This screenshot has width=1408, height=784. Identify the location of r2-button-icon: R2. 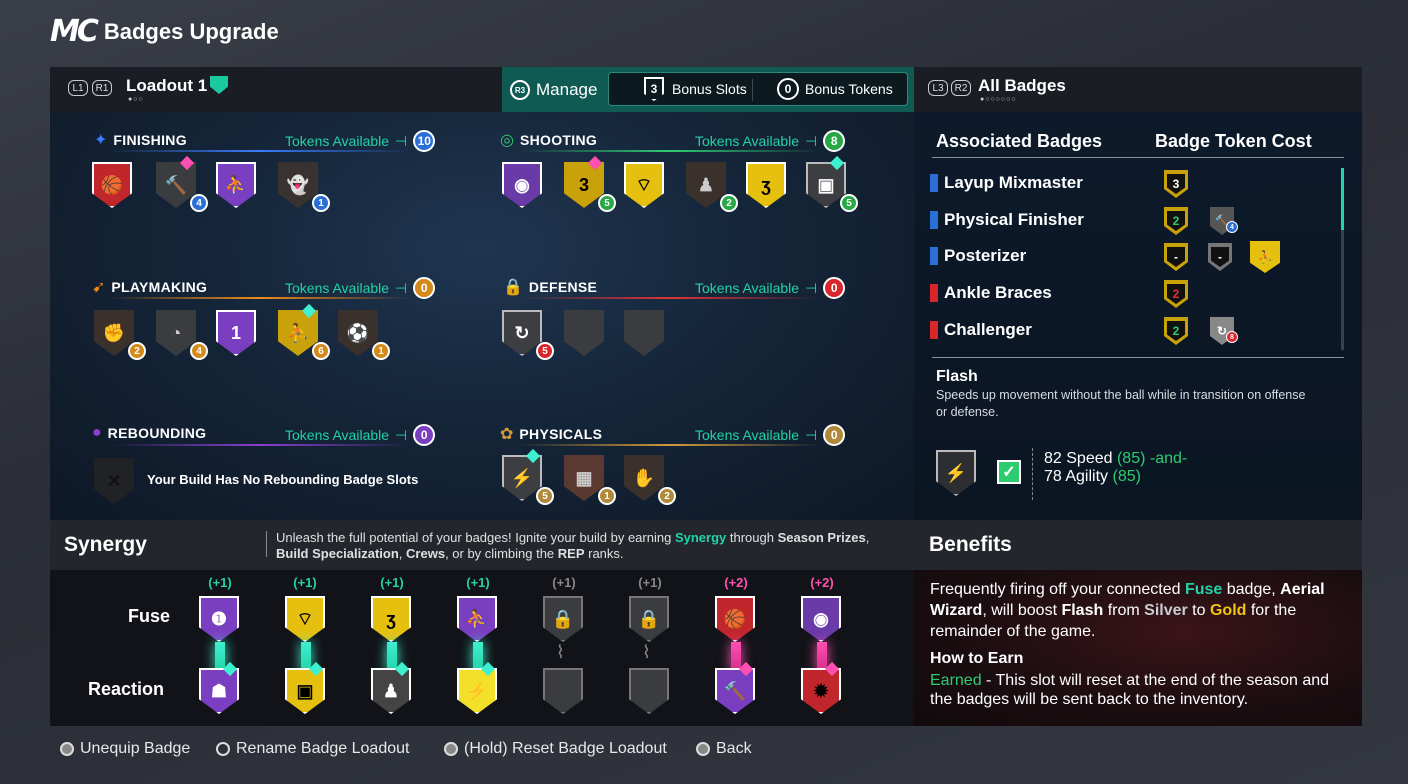
(961, 88).